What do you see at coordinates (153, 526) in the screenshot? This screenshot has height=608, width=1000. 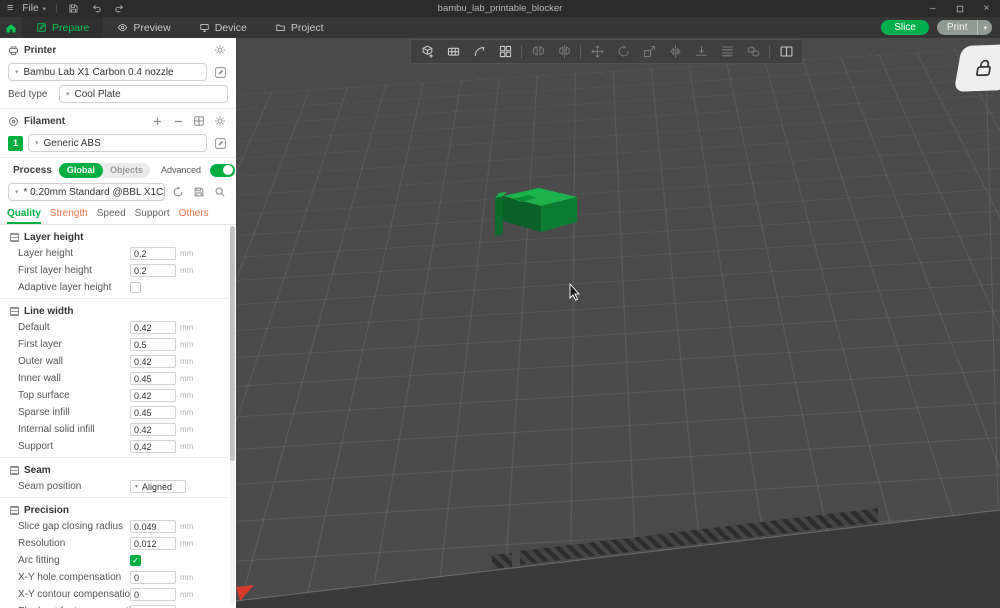 I see `slice-gap-closing-radius-input` at bounding box center [153, 526].